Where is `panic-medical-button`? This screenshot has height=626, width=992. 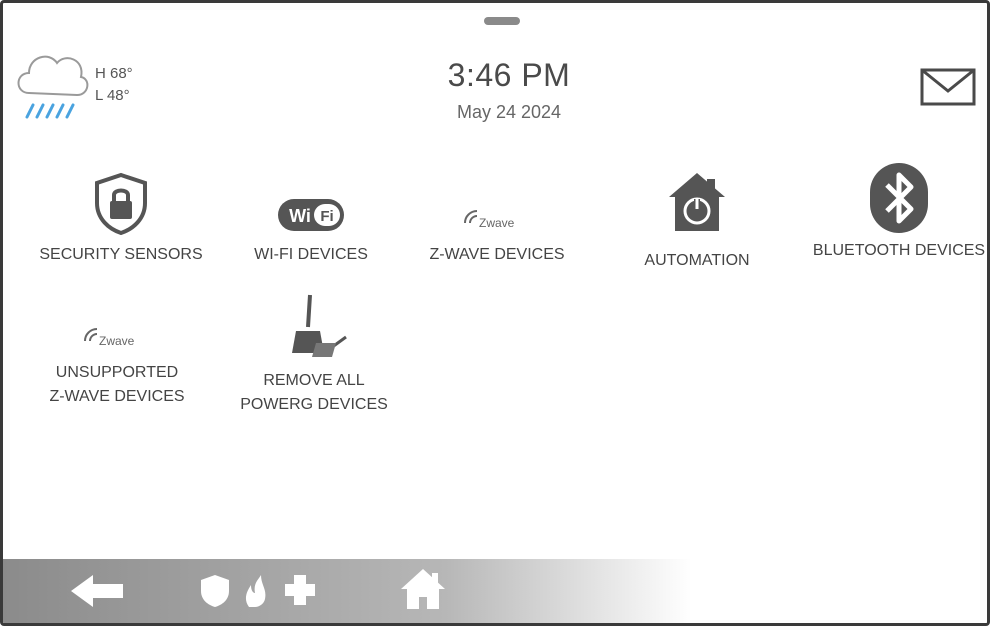
panic-medical-button is located at coordinates (300, 592).